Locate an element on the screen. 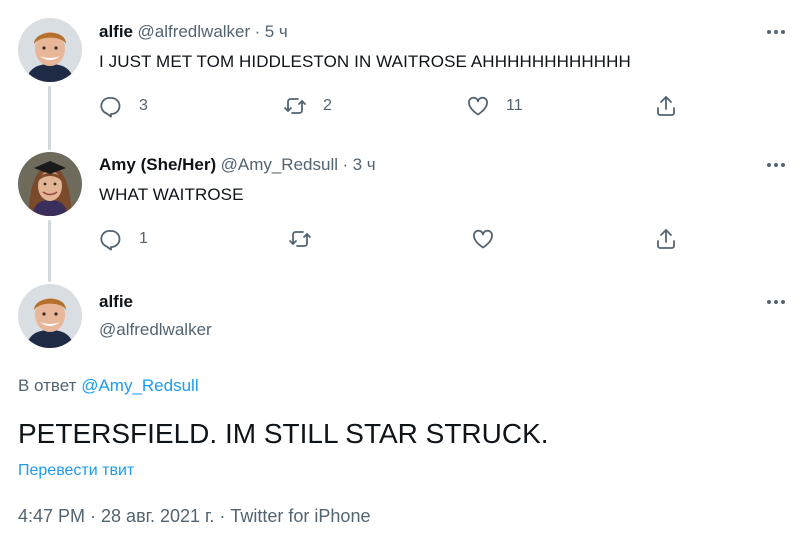 The width and height of the screenshot is (811, 538). reply-count: 3 is located at coordinates (143, 105).